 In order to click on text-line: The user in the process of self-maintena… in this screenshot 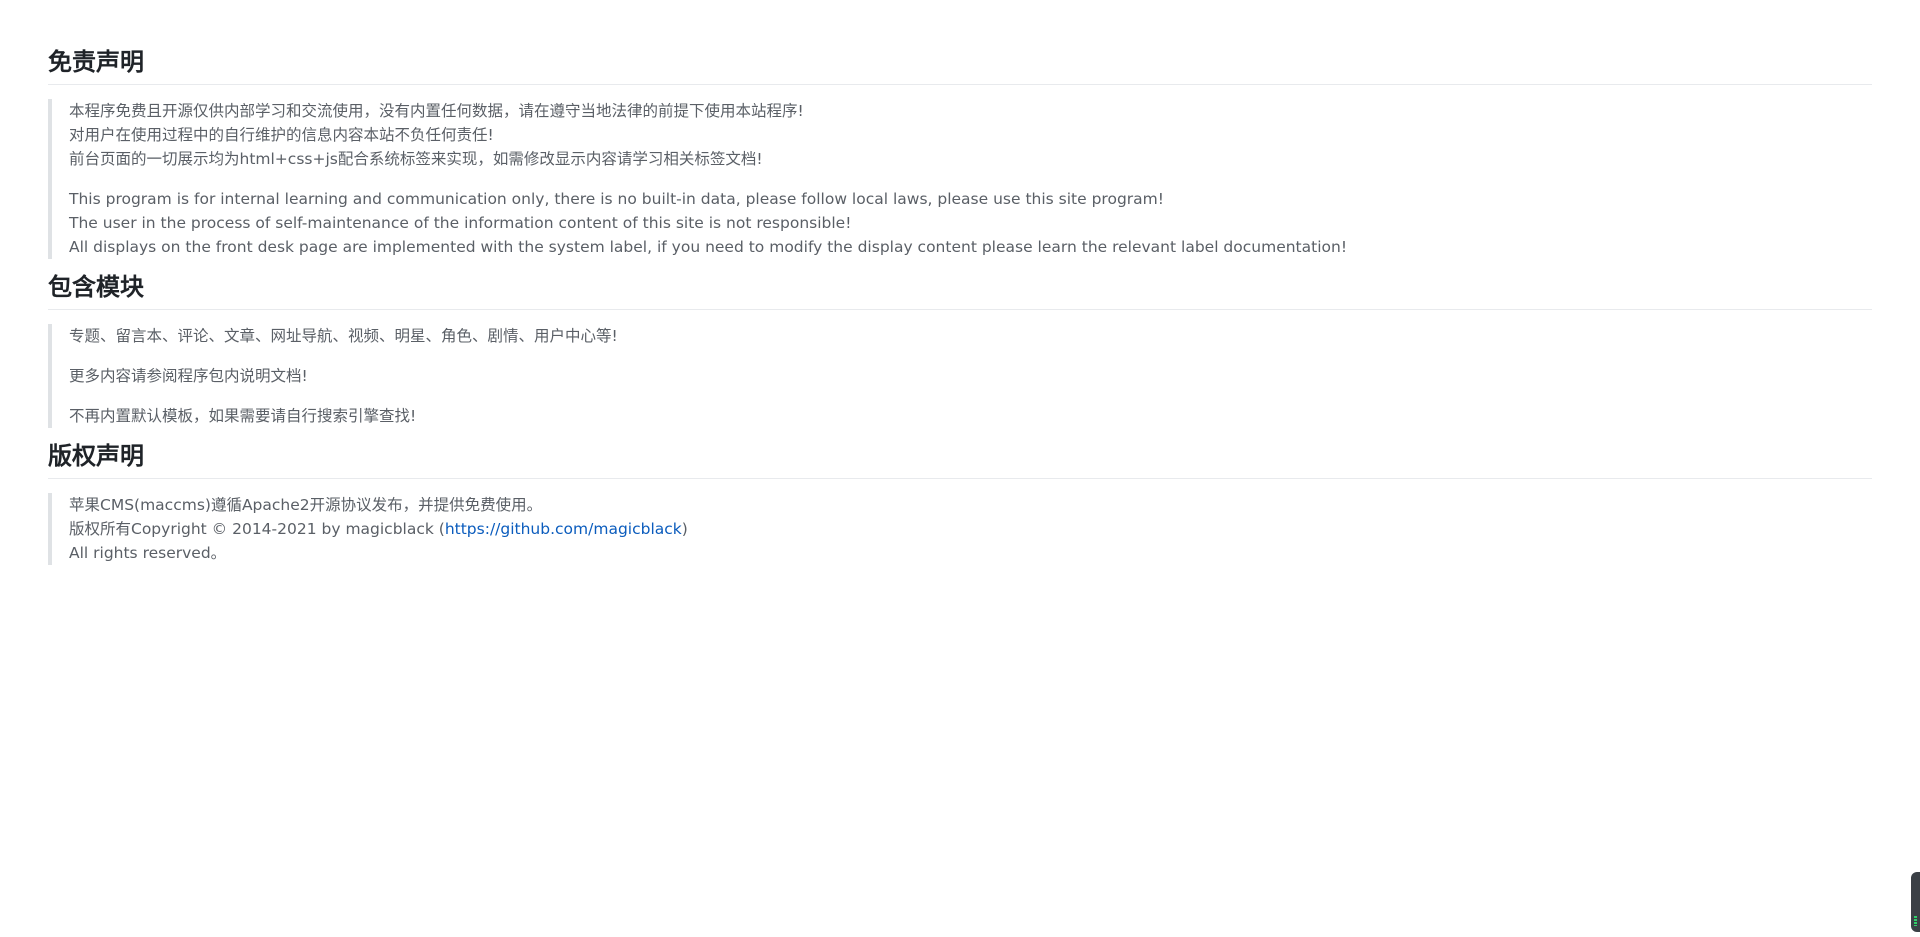, I will do `click(460, 223)`.